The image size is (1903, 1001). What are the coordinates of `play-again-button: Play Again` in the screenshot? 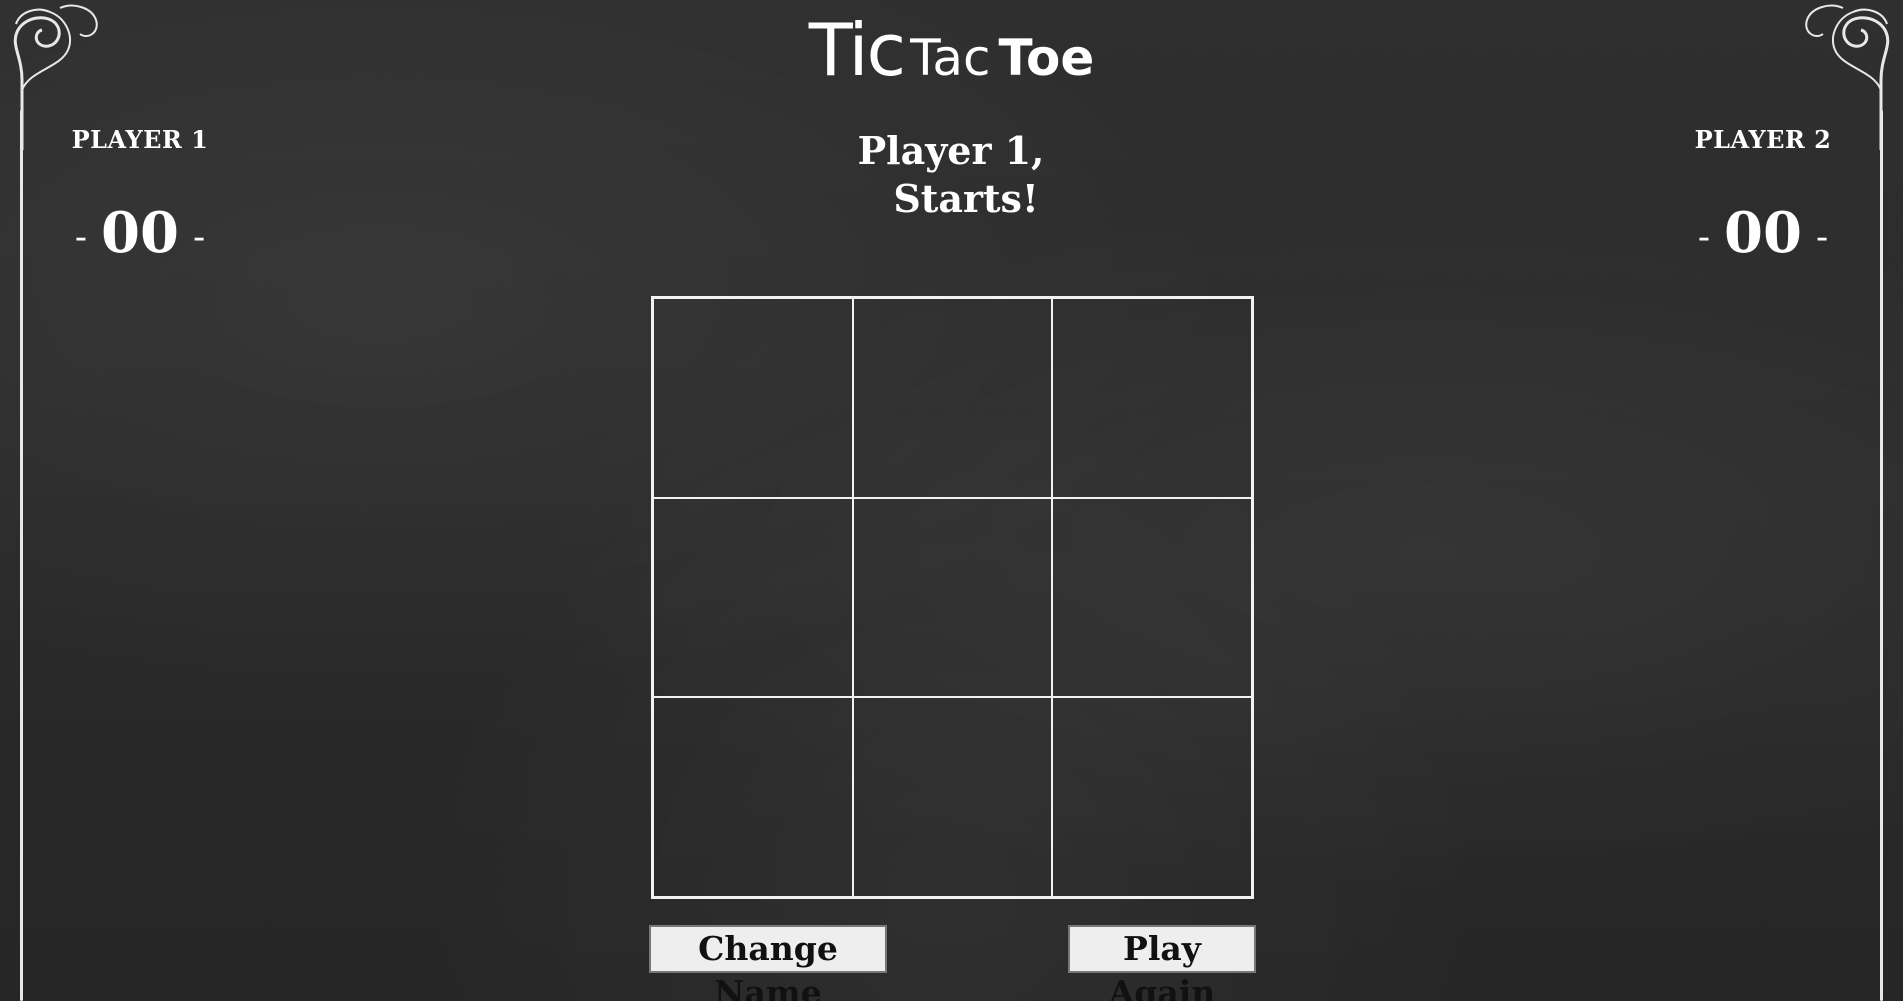 It's located at (1162, 963).